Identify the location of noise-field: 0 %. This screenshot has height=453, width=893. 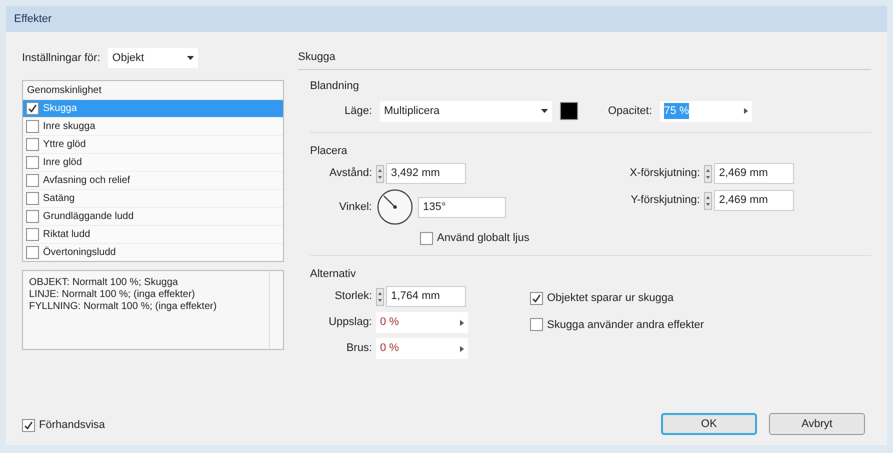
(422, 348).